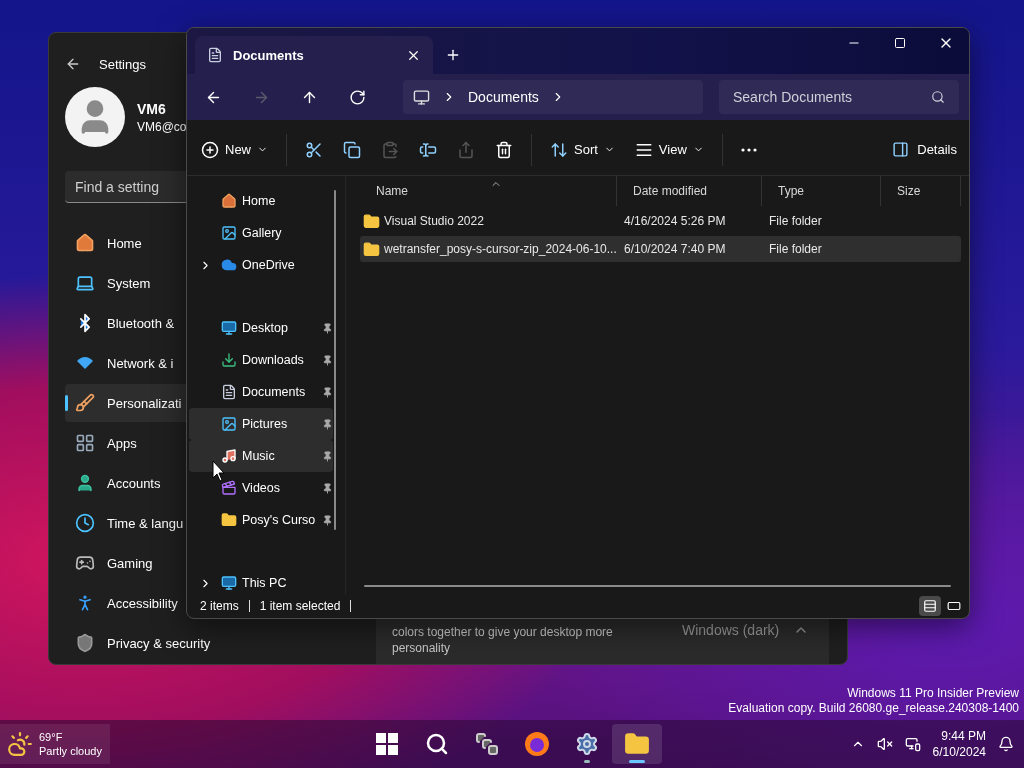 The height and width of the screenshot is (768, 1024). I want to click on nav-item: Privacy & security, so click(138, 643).